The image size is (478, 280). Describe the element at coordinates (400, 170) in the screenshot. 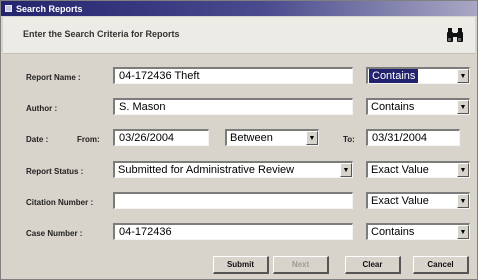

I see `report-status-operator-value: Exact Value` at that location.